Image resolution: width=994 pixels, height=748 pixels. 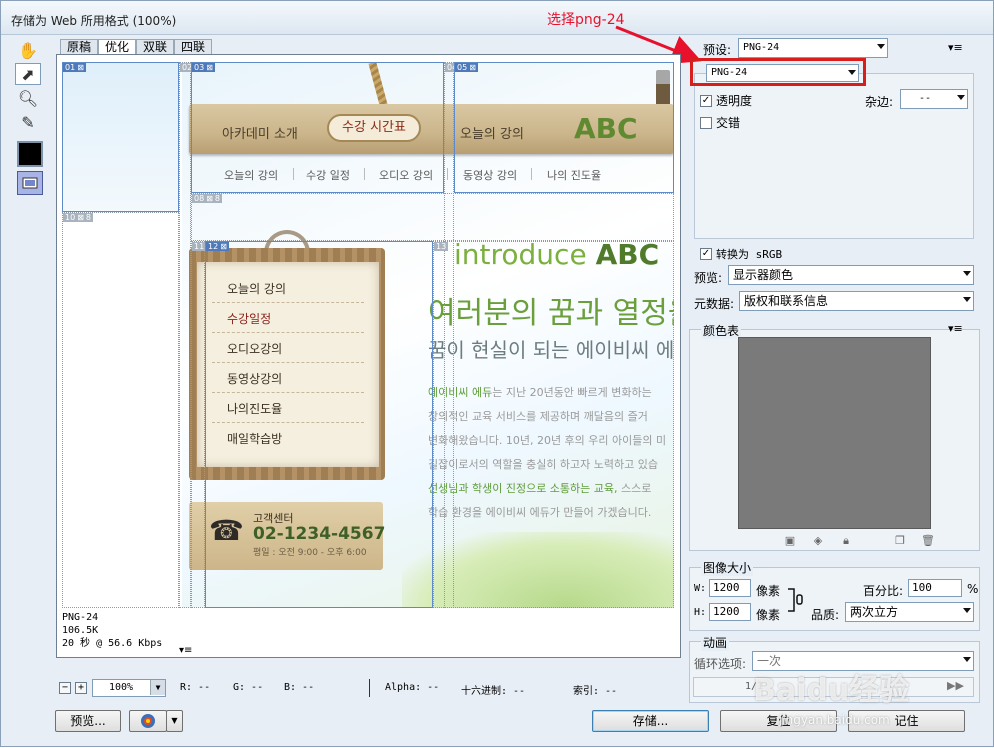 What do you see at coordinates (883, 591) in the screenshot?
I see `percent-label: 百分比:` at bounding box center [883, 591].